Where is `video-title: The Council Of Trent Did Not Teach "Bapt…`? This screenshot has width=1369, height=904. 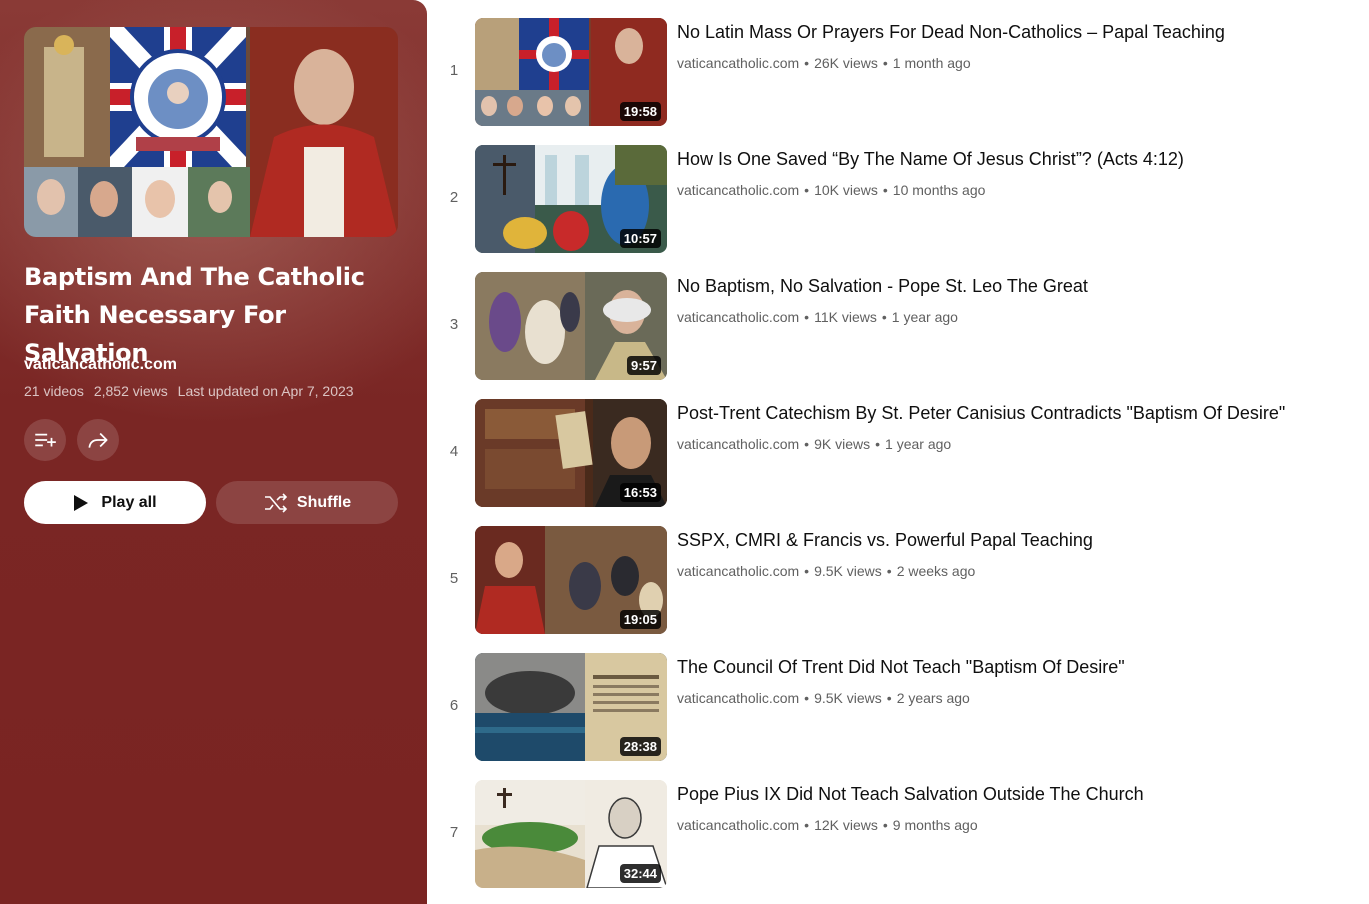 video-title: The Council Of Trent Did Not Teach "Bapt… is located at coordinates (1012, 667).